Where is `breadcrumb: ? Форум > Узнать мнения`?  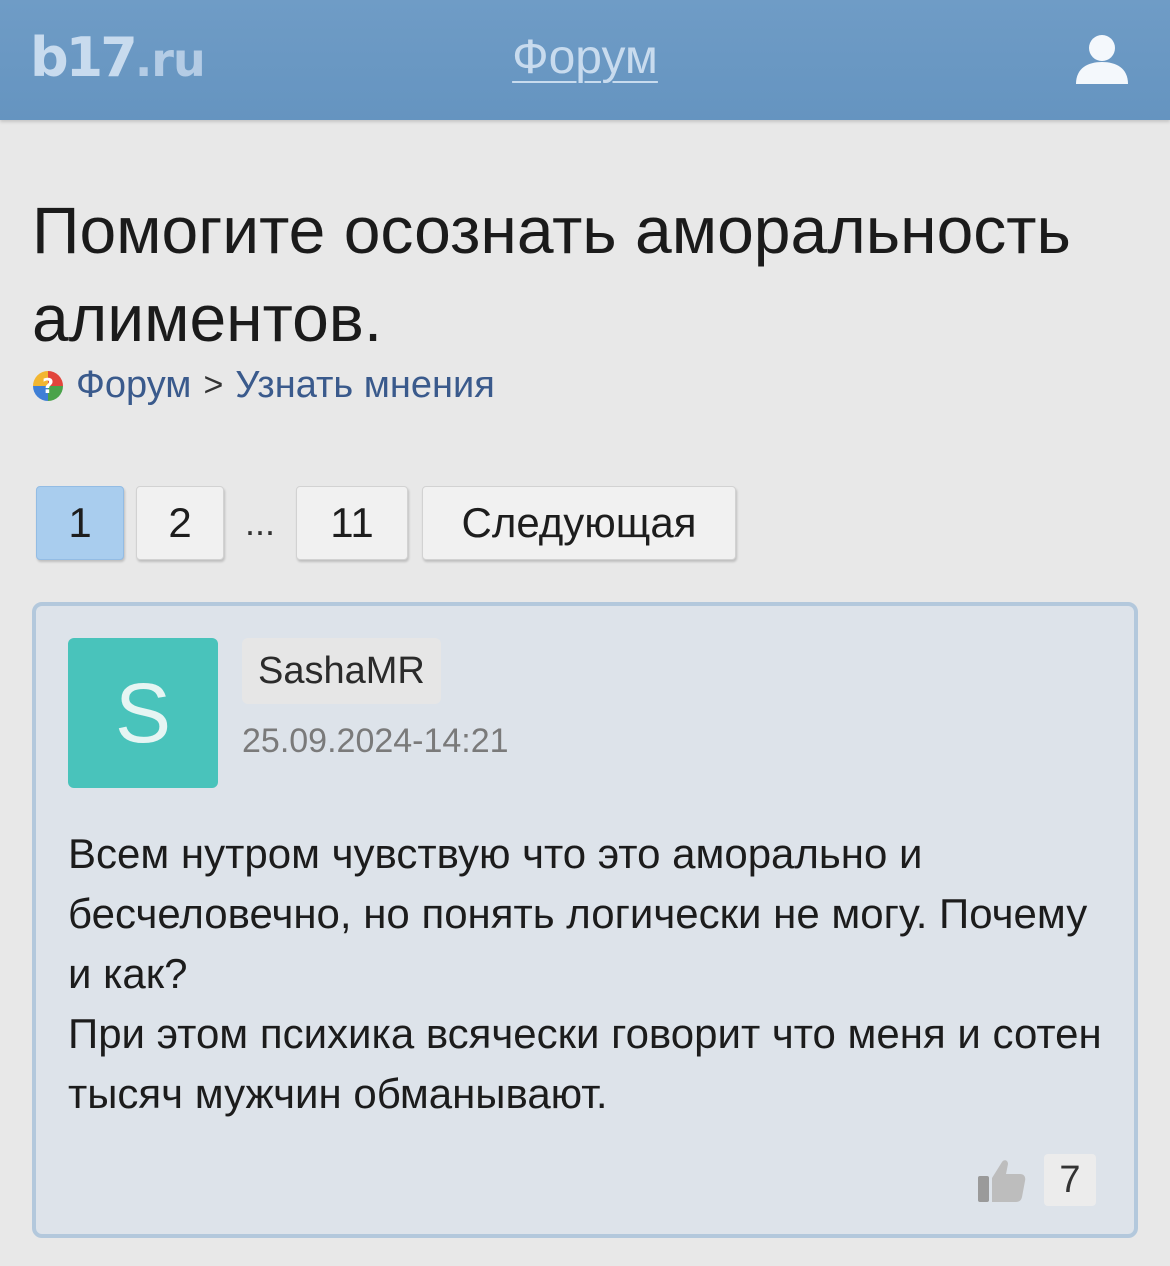 breadcrumb: ? Форум > Узнать мнения is located at coordinates (263, 385).